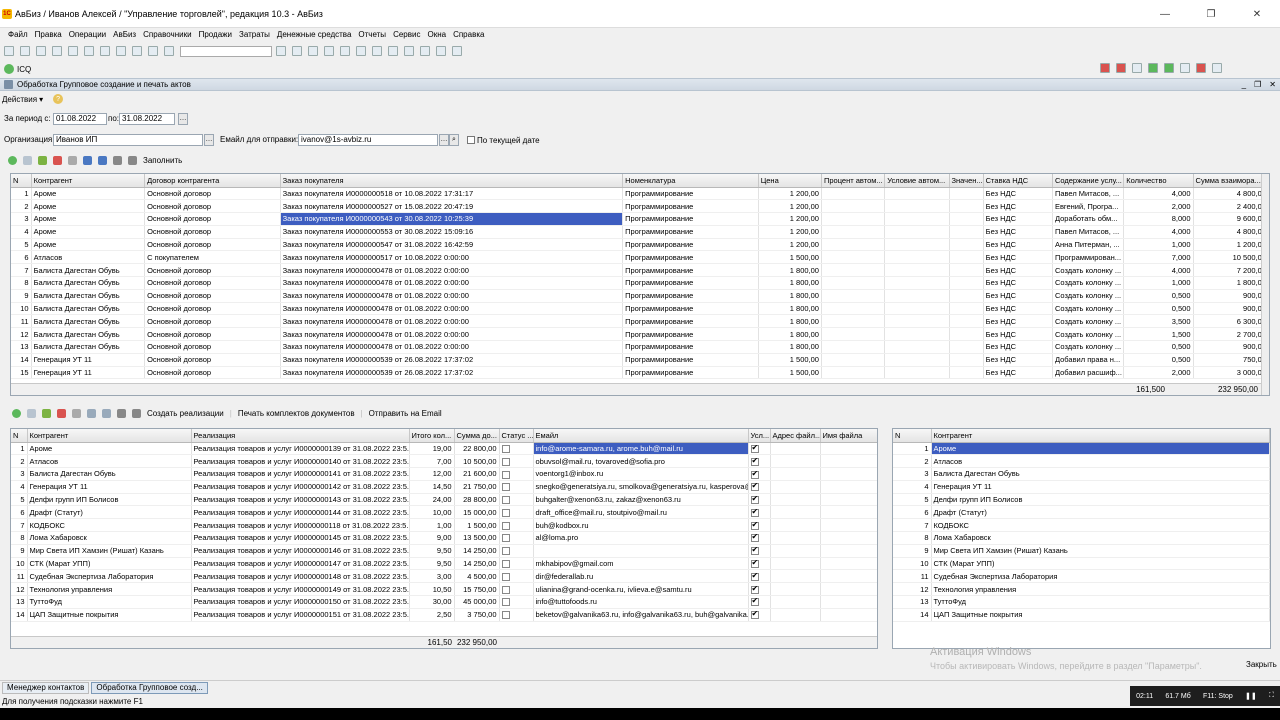  What do you see at coordinates (9, 51) in the screenshot?
I see `new-doc-icon` at bounding box center [9, 51].